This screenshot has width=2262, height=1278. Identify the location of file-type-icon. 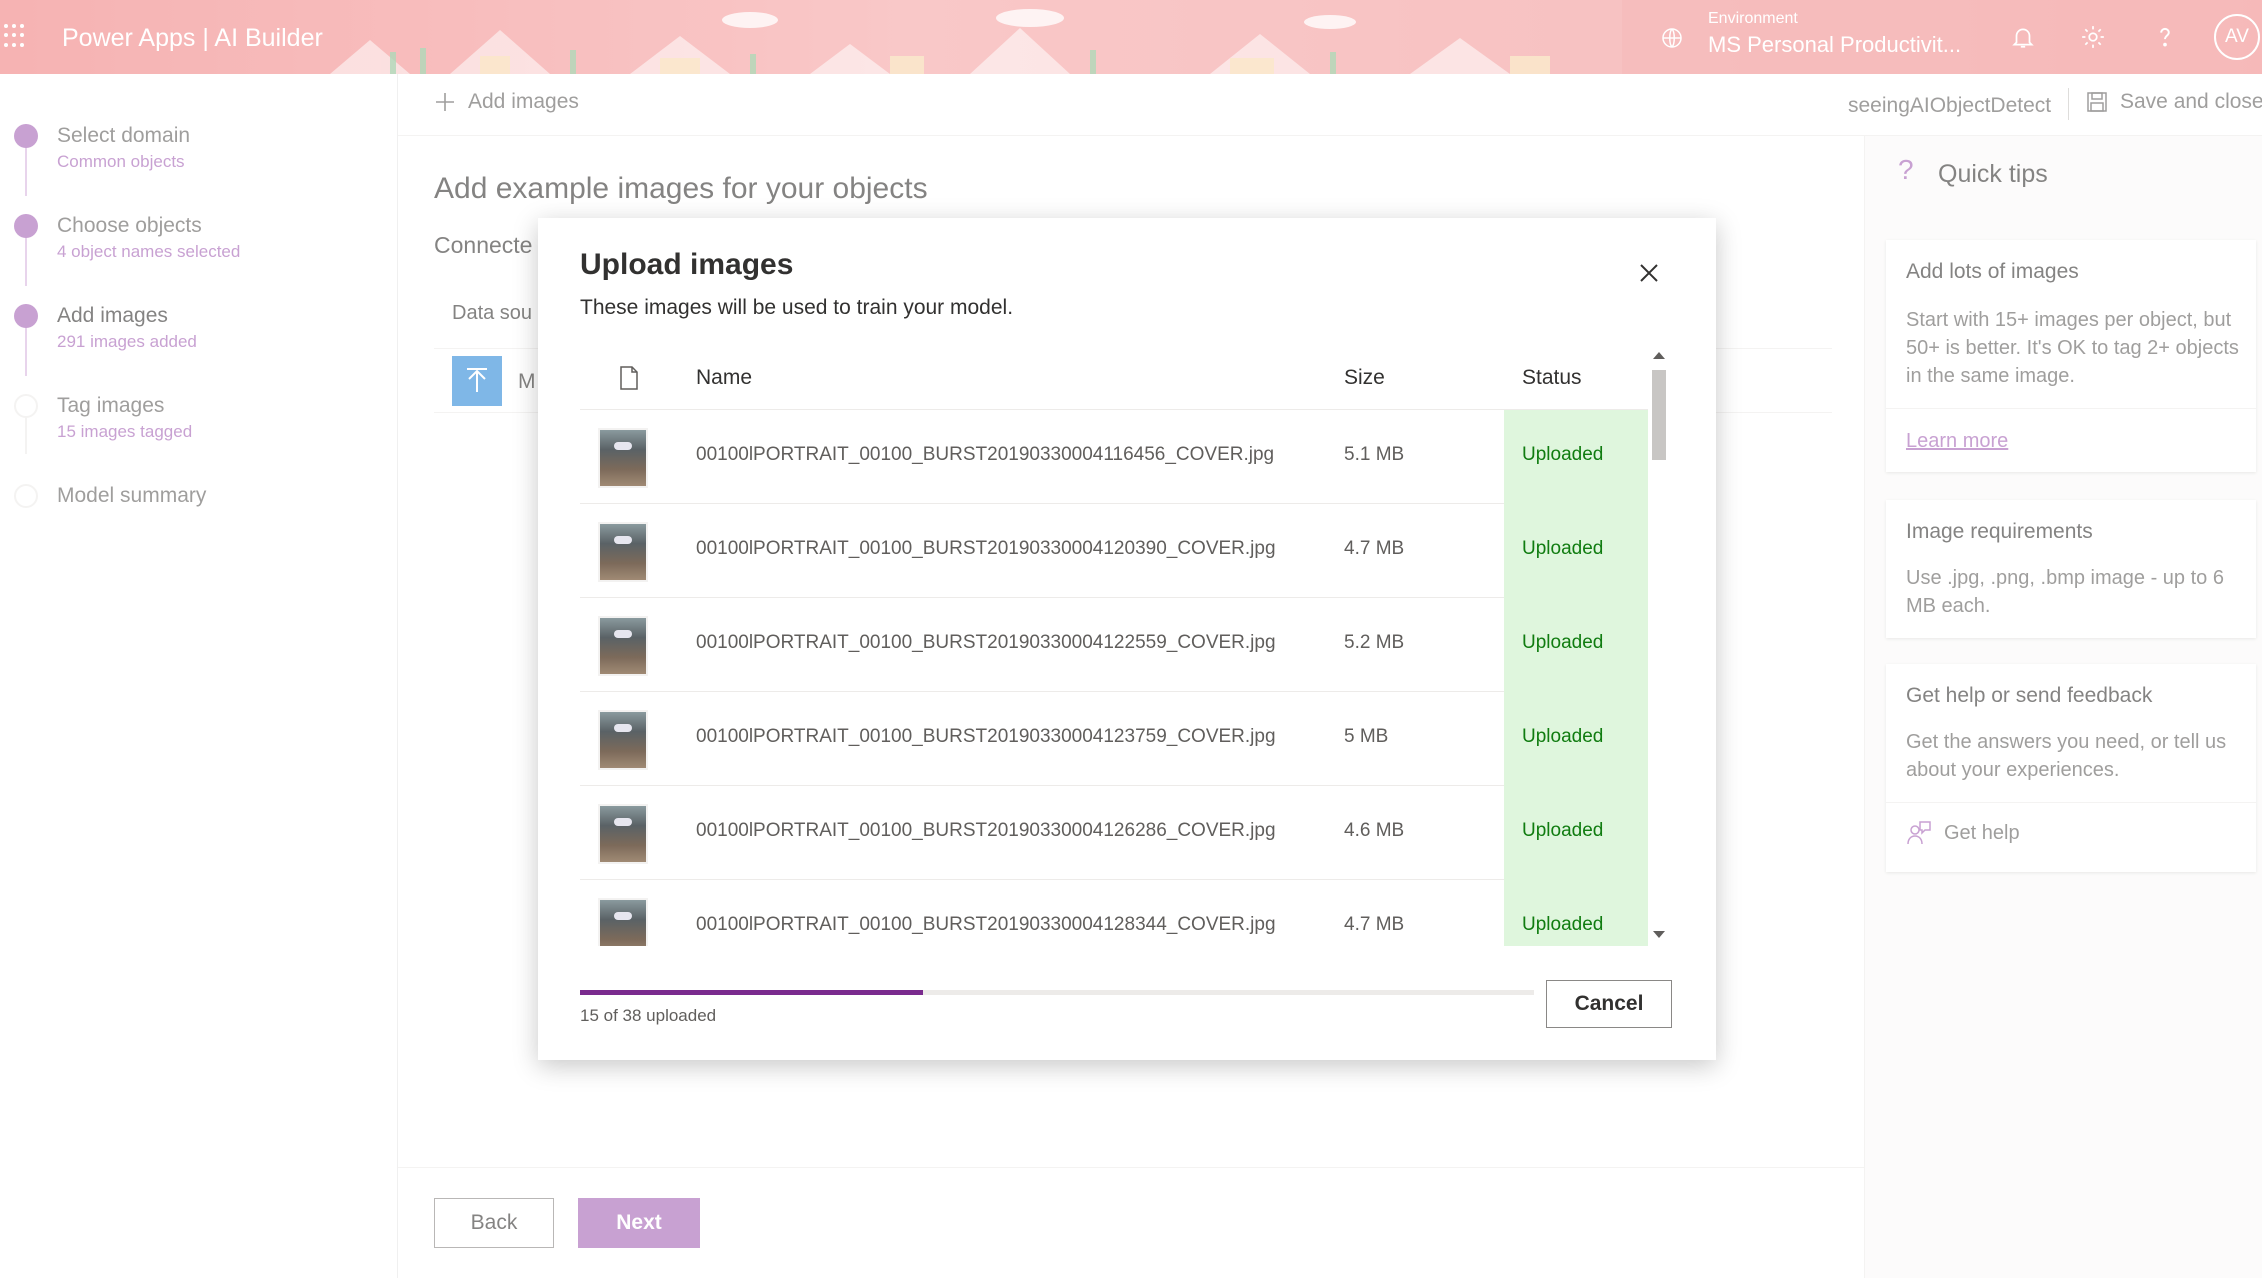
(629, 378).